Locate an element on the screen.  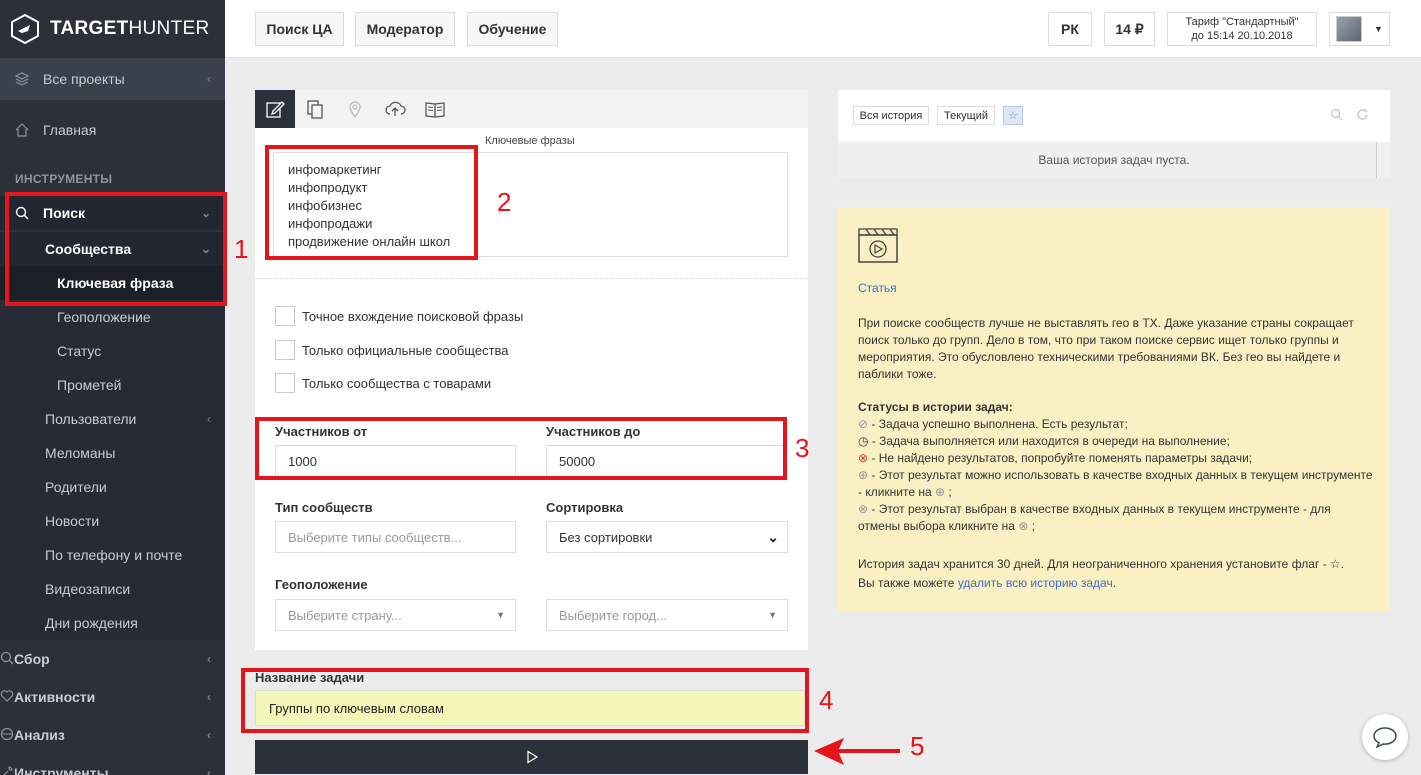
refresh-icon is located at coordinates (1362, 116).